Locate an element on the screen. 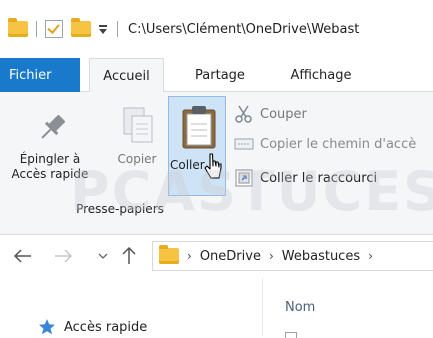 The image size is (433, 338). copy-path-icon is located at coordinates (244, 144).